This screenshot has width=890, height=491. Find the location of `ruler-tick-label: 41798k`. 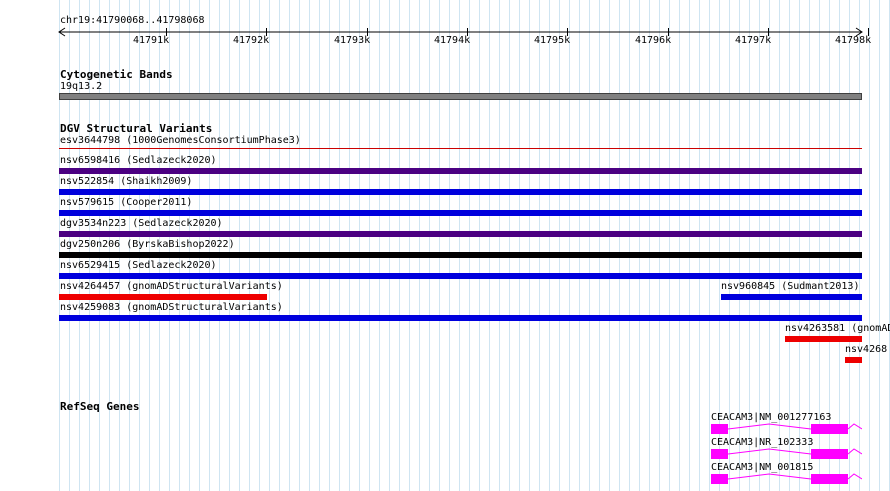

ruler-tick-label: 41798k is located at coordinates (853, 40).